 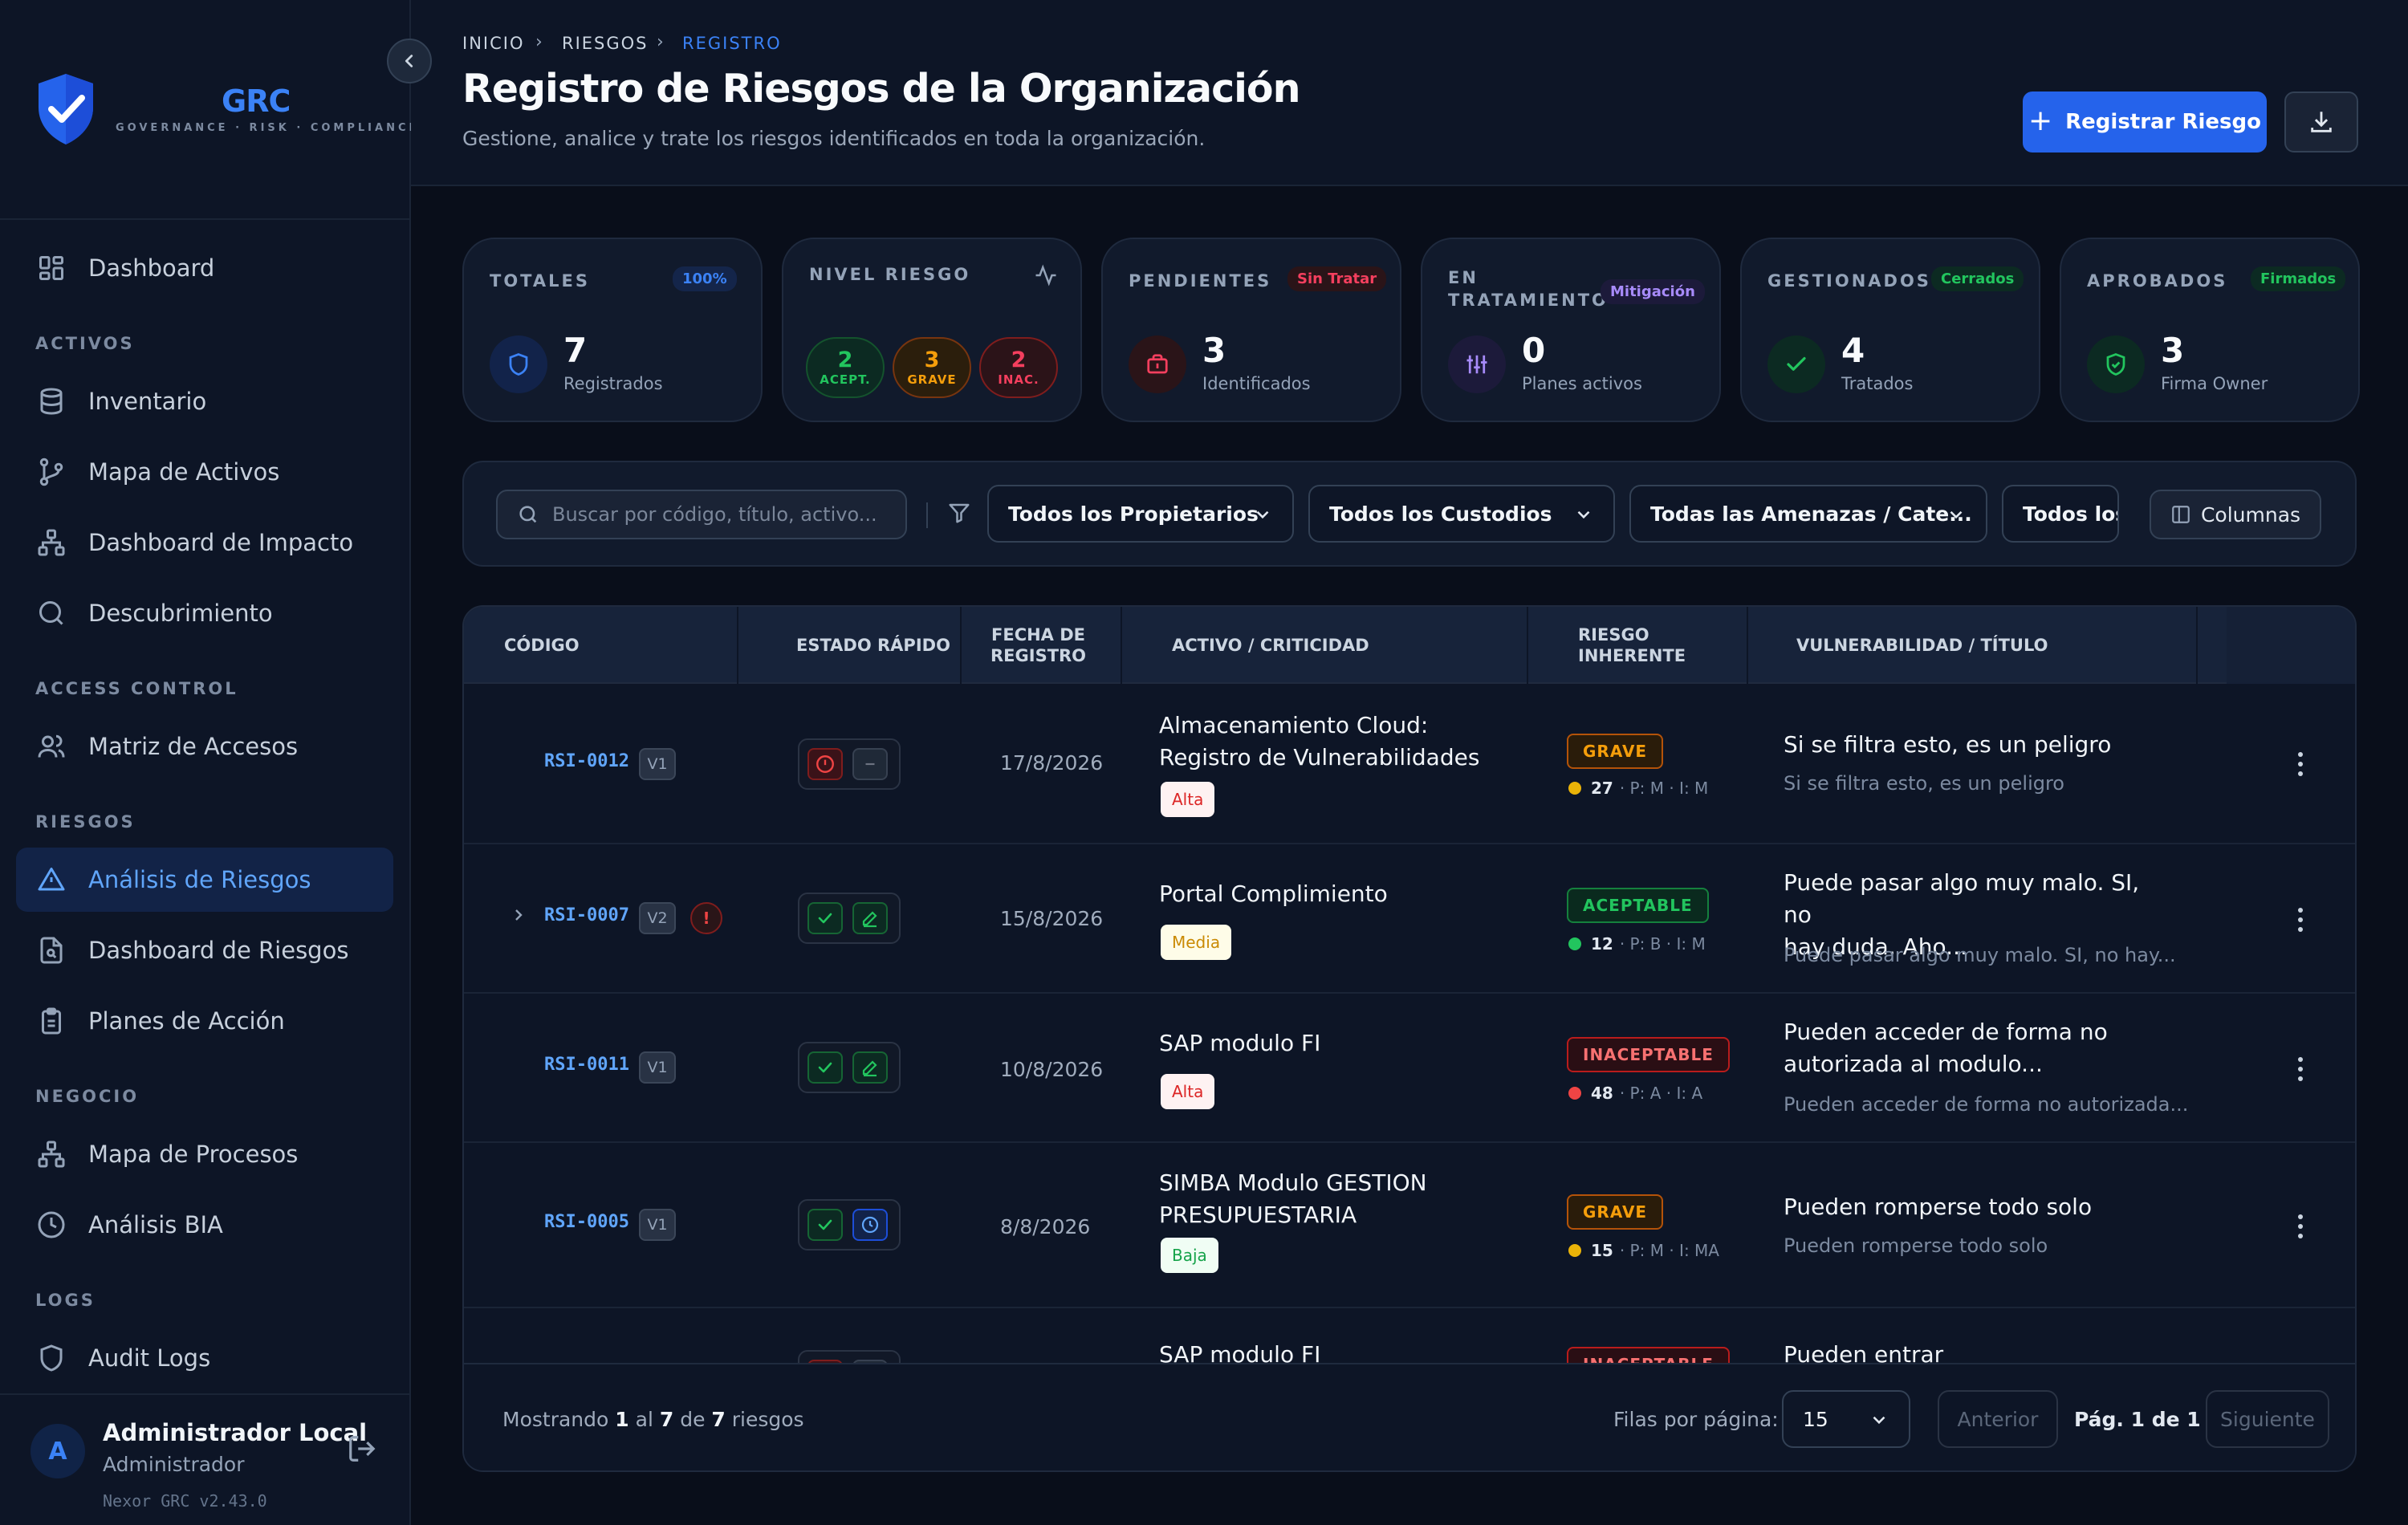 I want to click on download-button, so click(x=2321, y=122).